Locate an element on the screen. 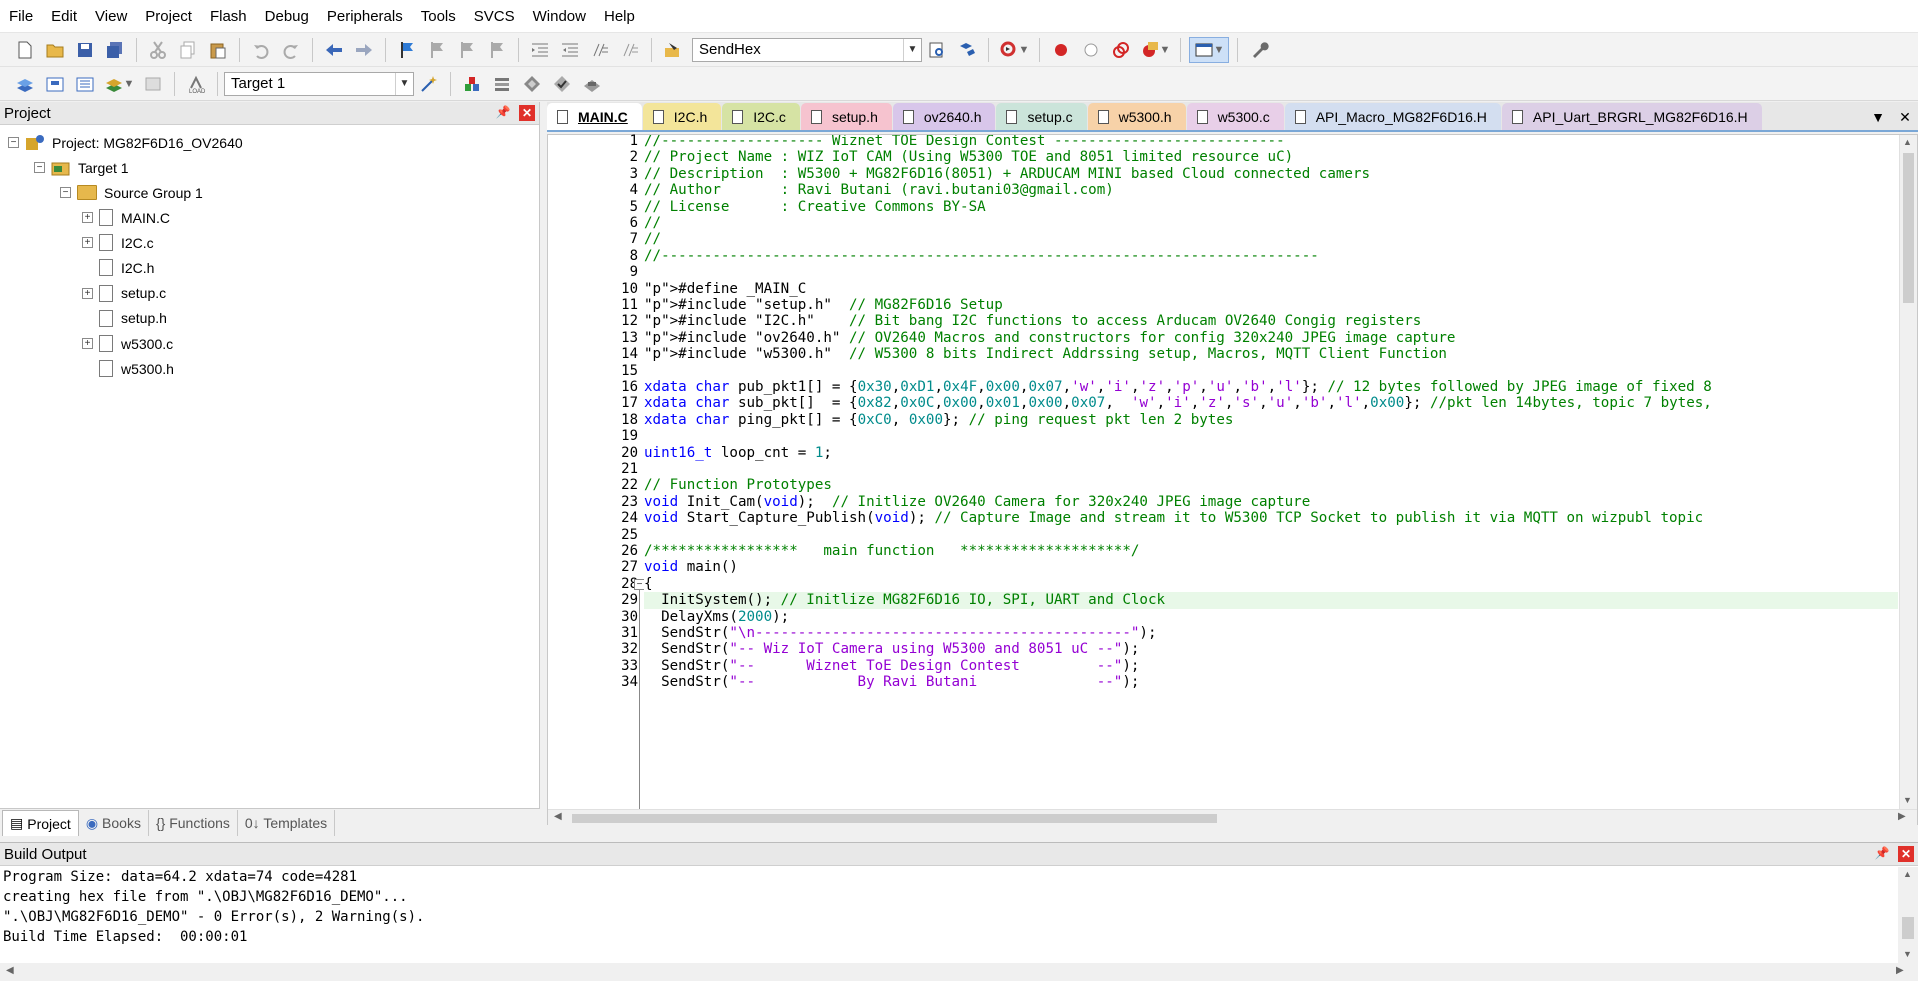 This screenshot has width=1918, height=984. vertical-scrollbar: ▲ ▼ is located at coordinates (1908, 472).